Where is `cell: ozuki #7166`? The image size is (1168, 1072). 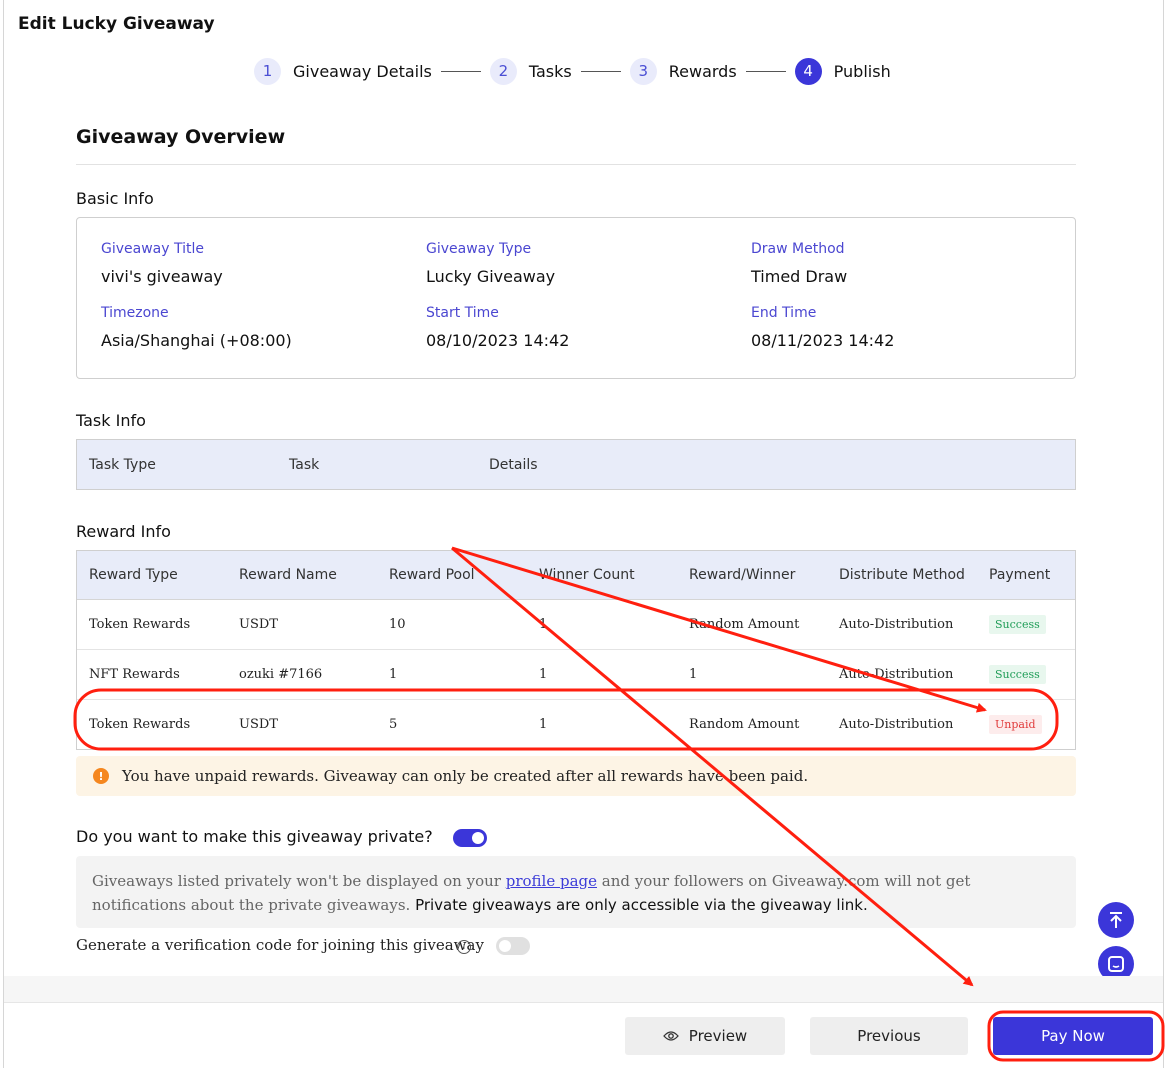 cell: ozuki #7166 is located at coordinates (281, 674).